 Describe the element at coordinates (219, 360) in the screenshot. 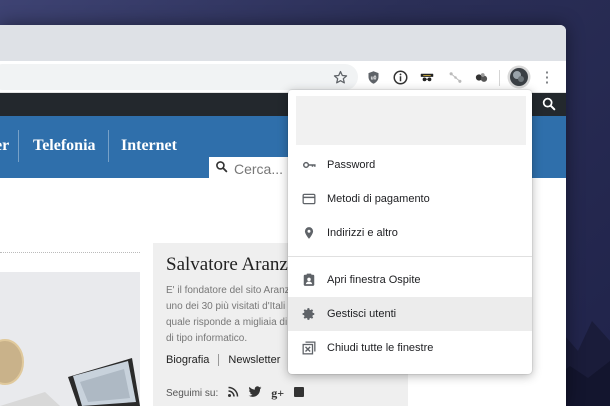

I see `link-separator` at that location.